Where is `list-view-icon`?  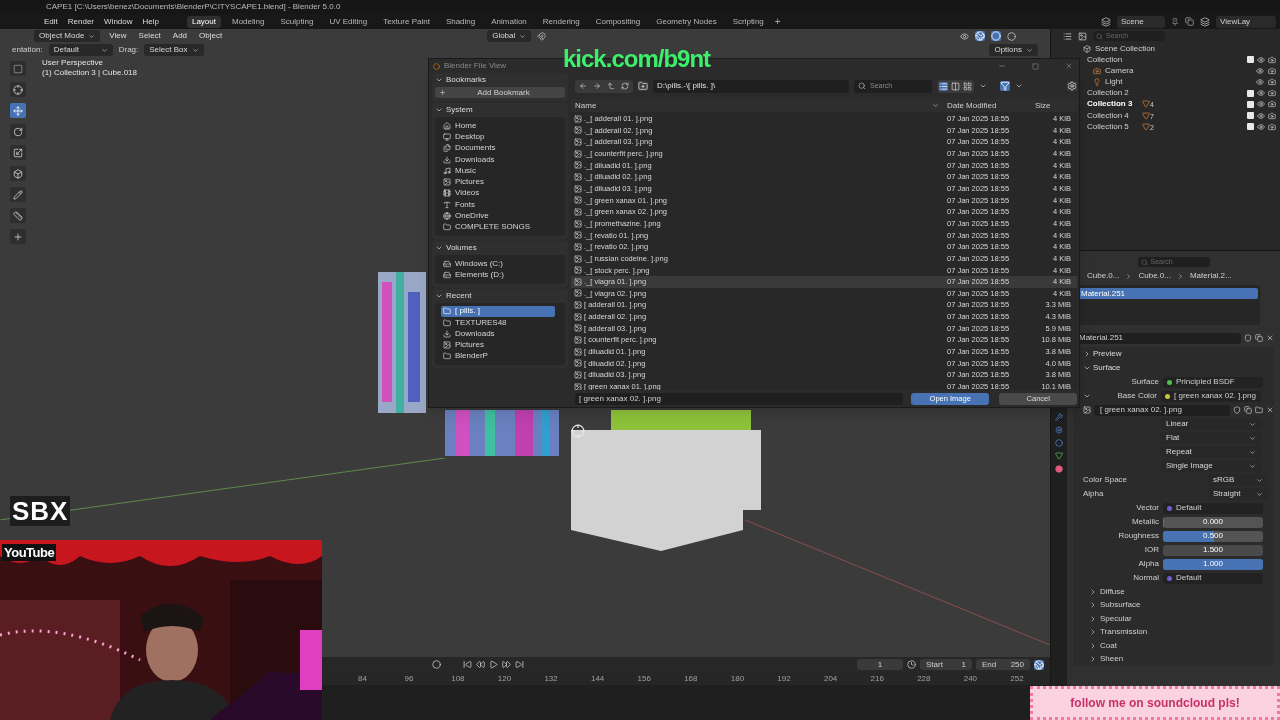 list-view-icon is located at coordinates (943, 86).